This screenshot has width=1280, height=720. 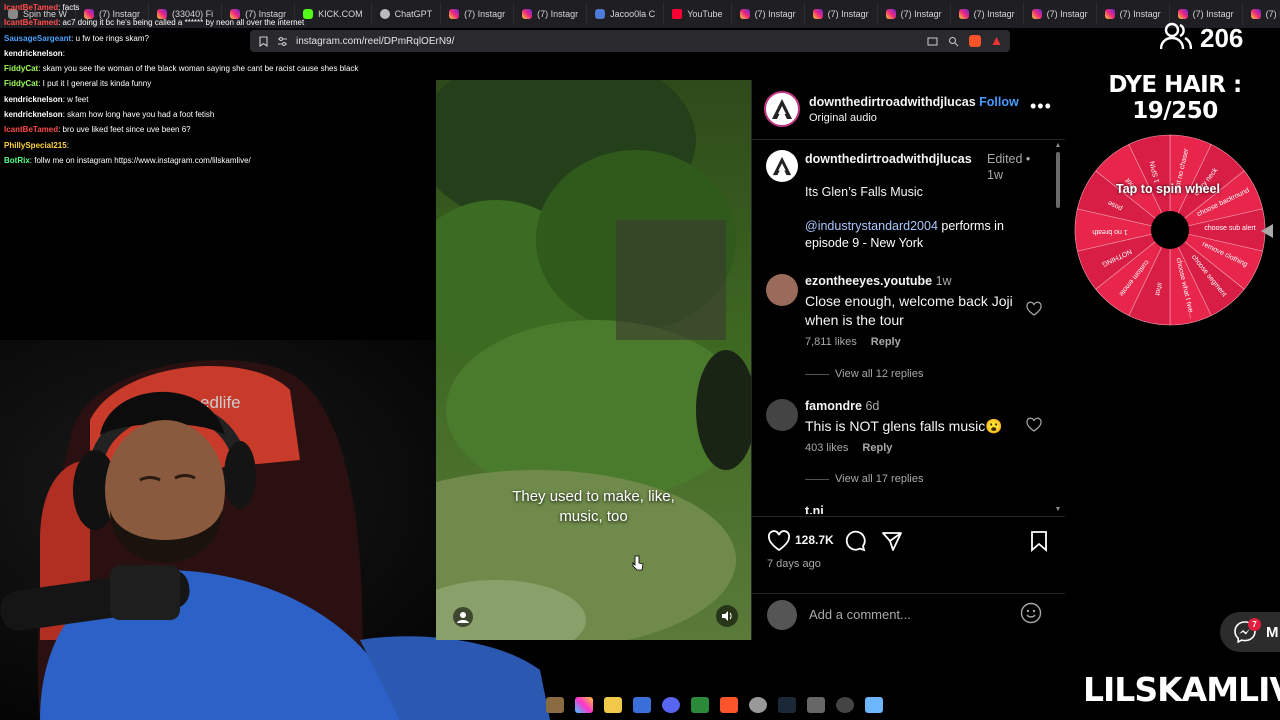 What do you see at coordinates (698, 14) in the screenshot?
I see `browser-tab: YouTube` at bounding box center [698, 14].